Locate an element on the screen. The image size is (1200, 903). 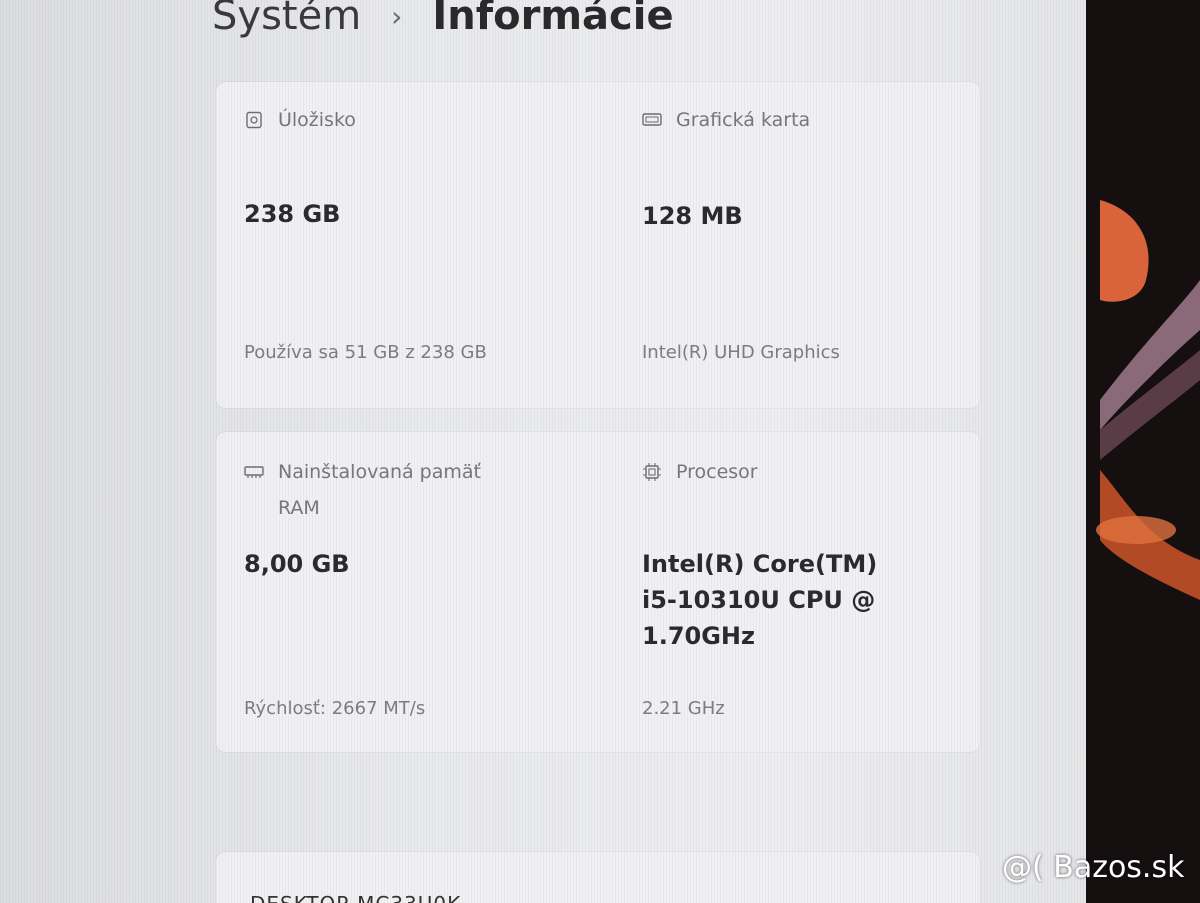
device-name: DESKTOP-MC33U0K is located at coordinates (355, 897).